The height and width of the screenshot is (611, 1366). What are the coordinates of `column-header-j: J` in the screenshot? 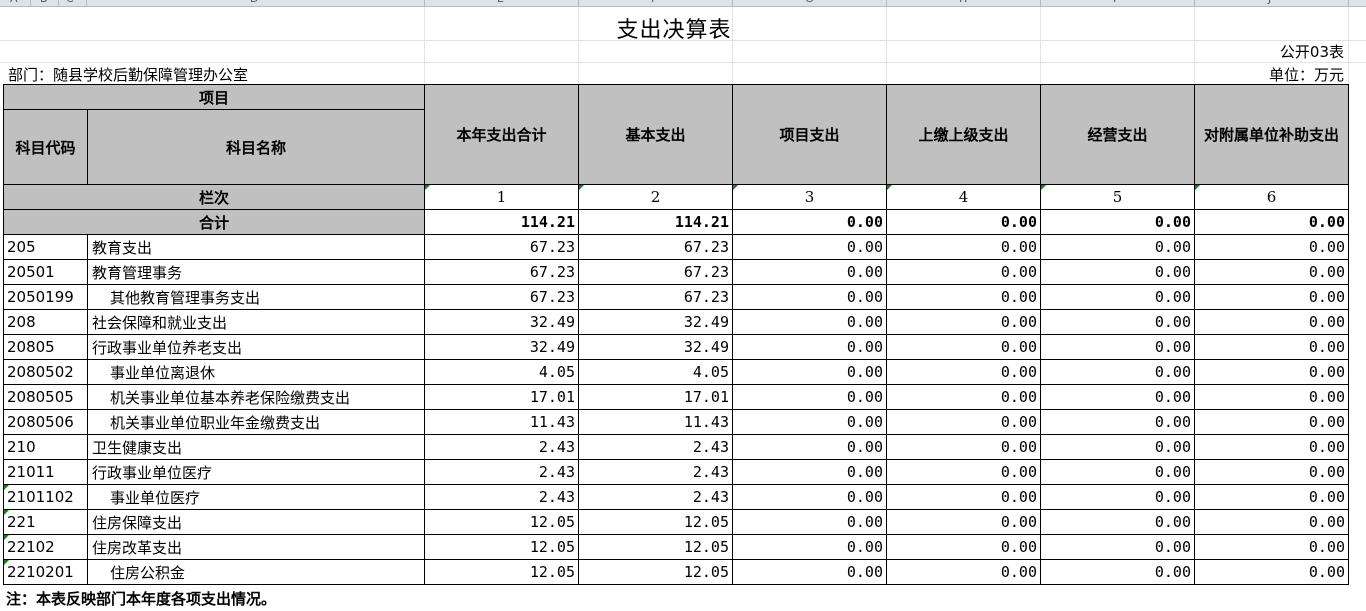 It's located at (1269, 2).